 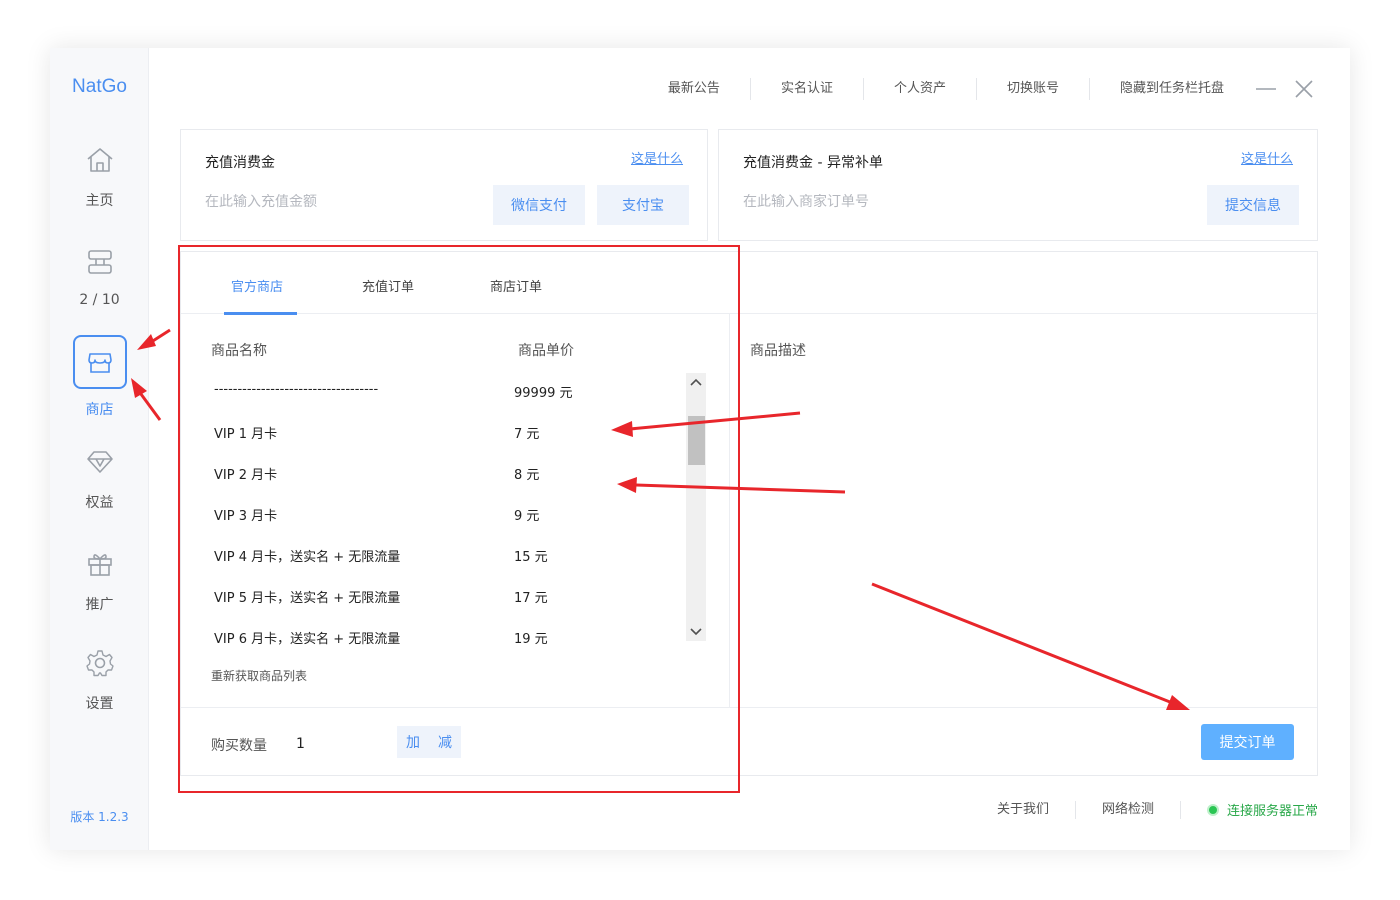 I want to click on close-icon, so click(x=1304, y=89).